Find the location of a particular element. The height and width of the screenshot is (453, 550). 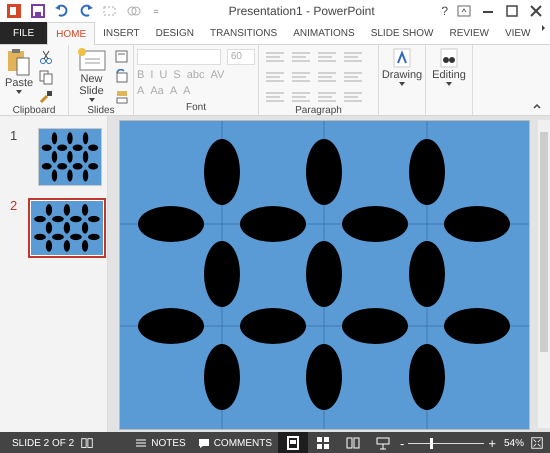

copy-icon is located at coordinates (46, 77).